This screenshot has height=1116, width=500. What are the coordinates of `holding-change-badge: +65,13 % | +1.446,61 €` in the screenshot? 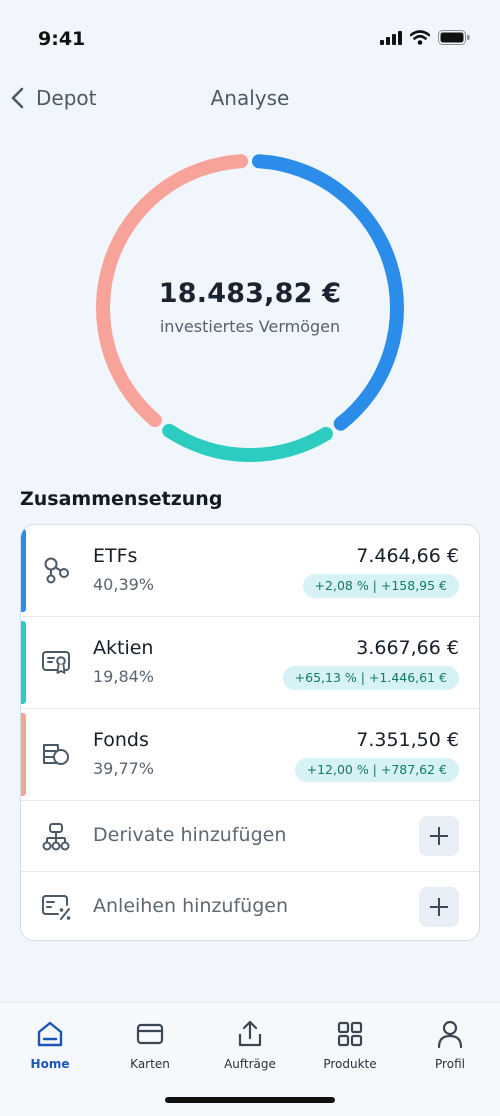 It's located at (370, 678).